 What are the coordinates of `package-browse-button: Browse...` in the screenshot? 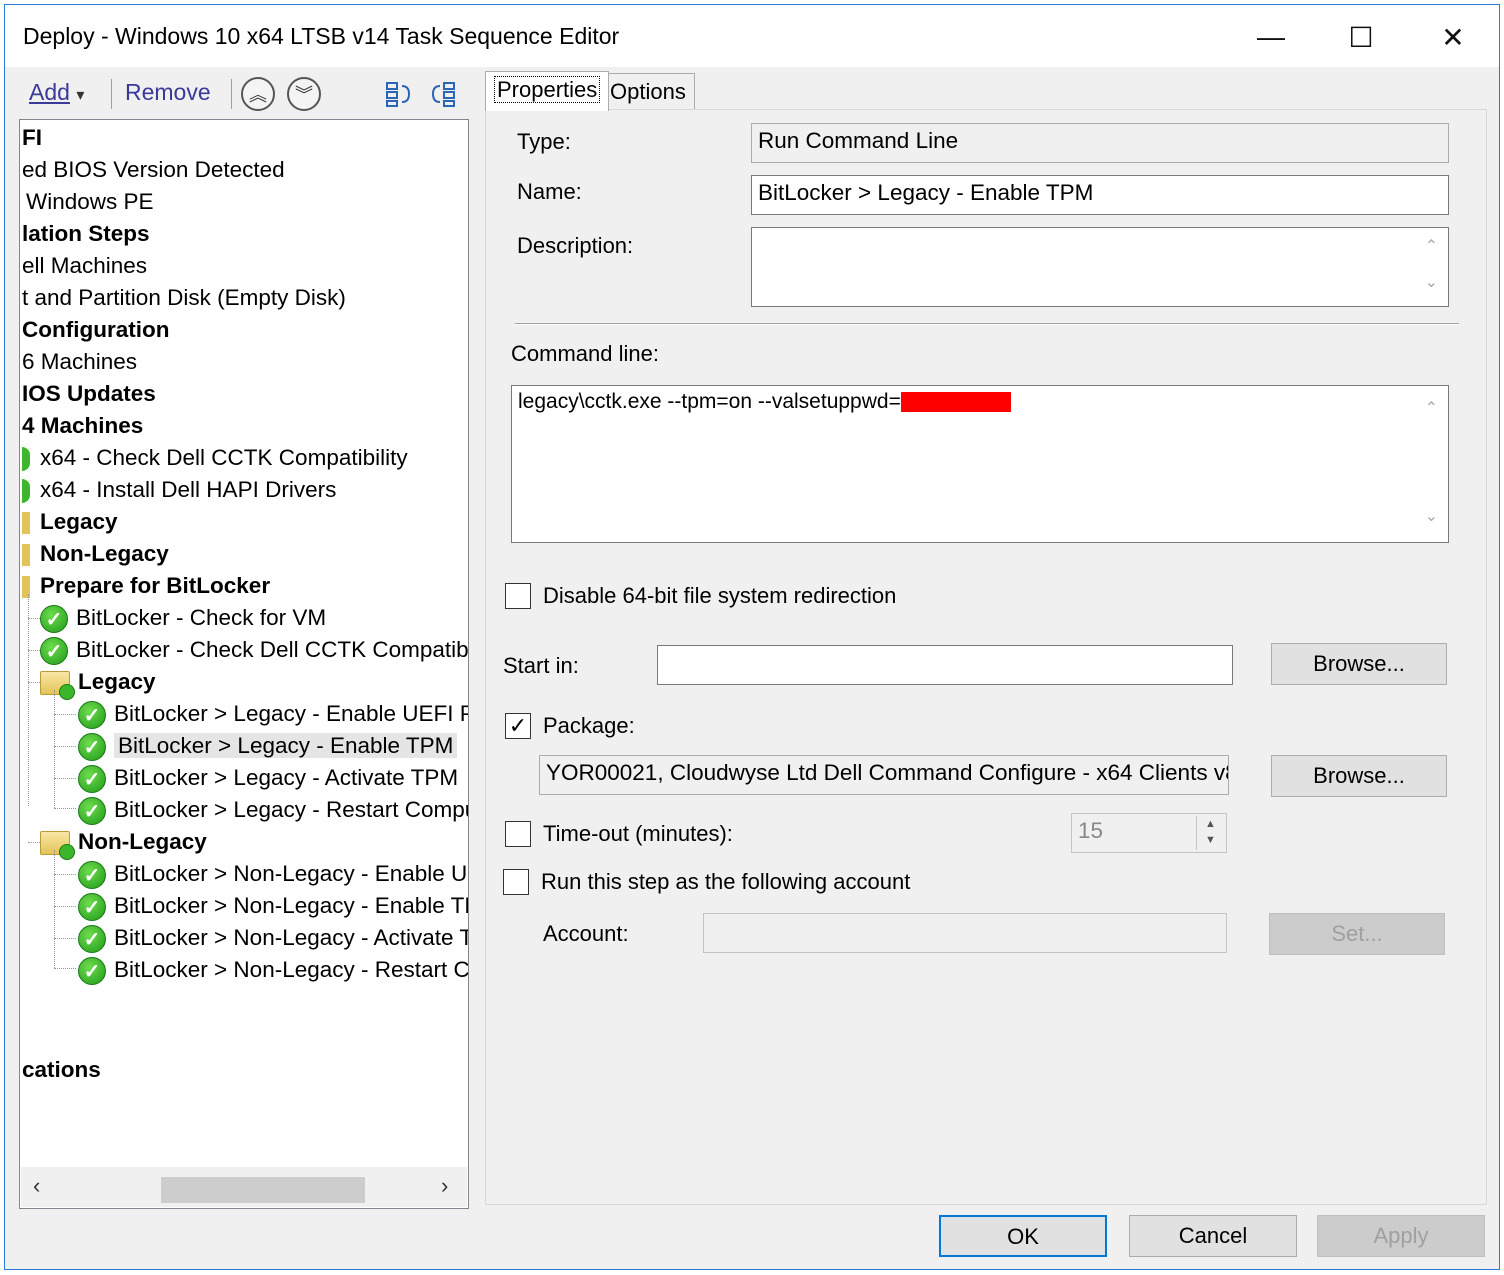 It's located at (1359, 776).